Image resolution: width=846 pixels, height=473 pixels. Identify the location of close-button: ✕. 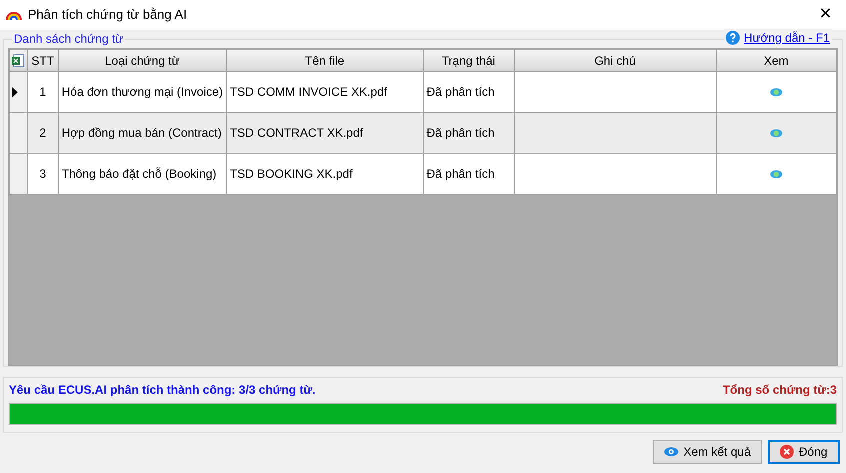
(825, 15).